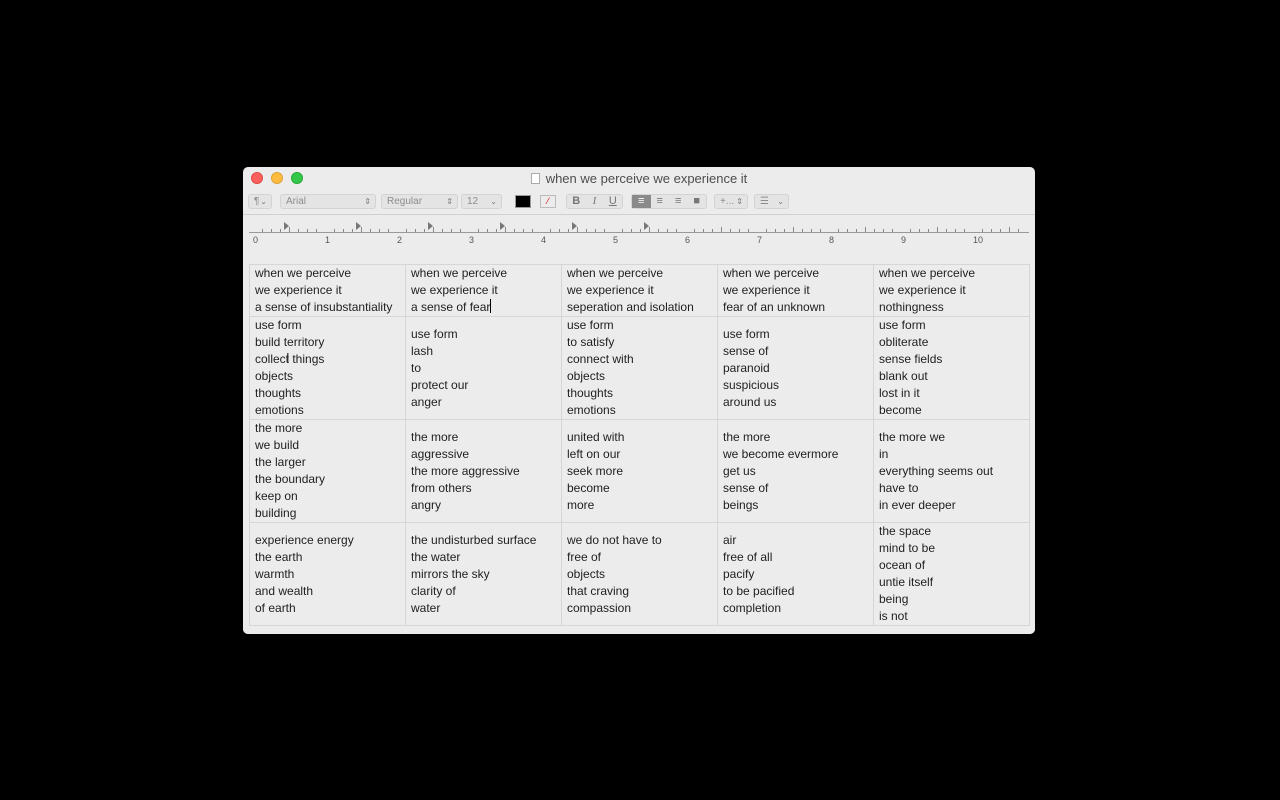 This screenshot has width=1280, height=800. Describe the element at coordinates (613, 201) in the screenshot. I see `underline-button: U` at that location.